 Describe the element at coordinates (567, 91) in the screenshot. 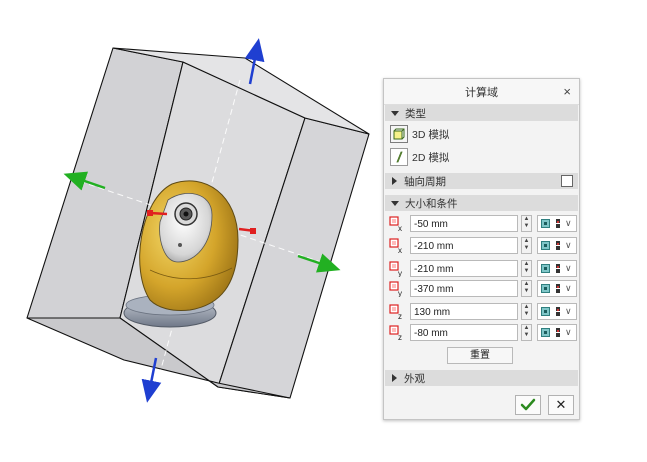

I see `close-icon: ×` at that location.